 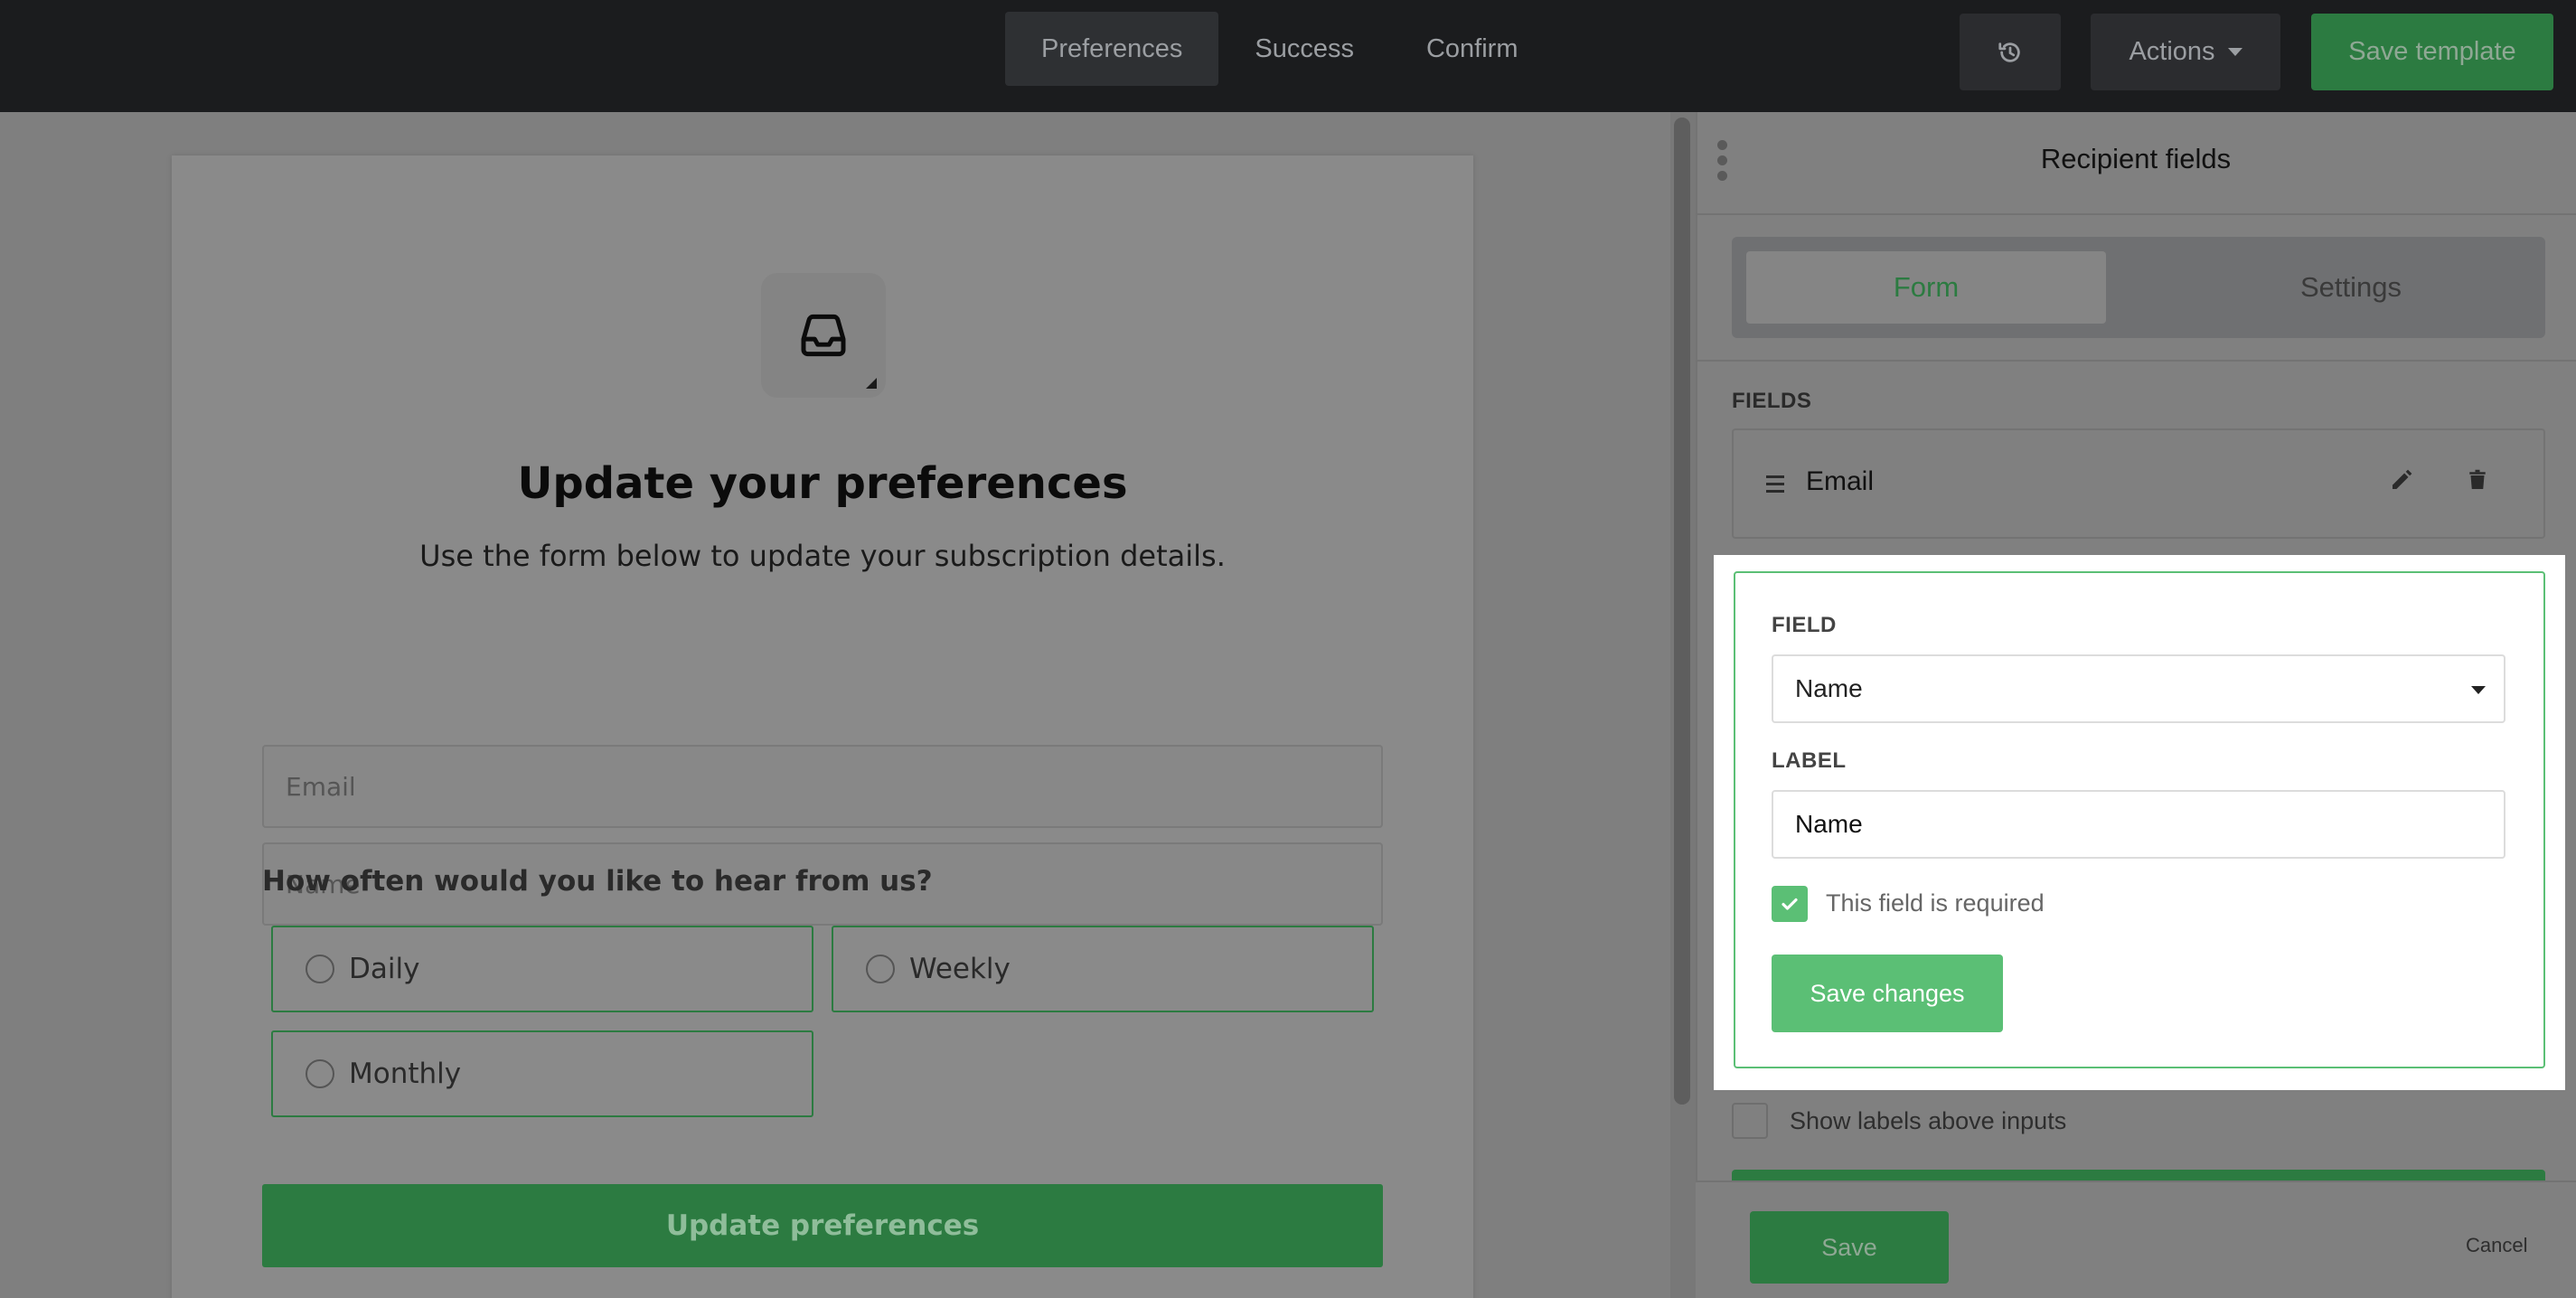 I want to click on required-checkbox, so click(x=1790, y=904).